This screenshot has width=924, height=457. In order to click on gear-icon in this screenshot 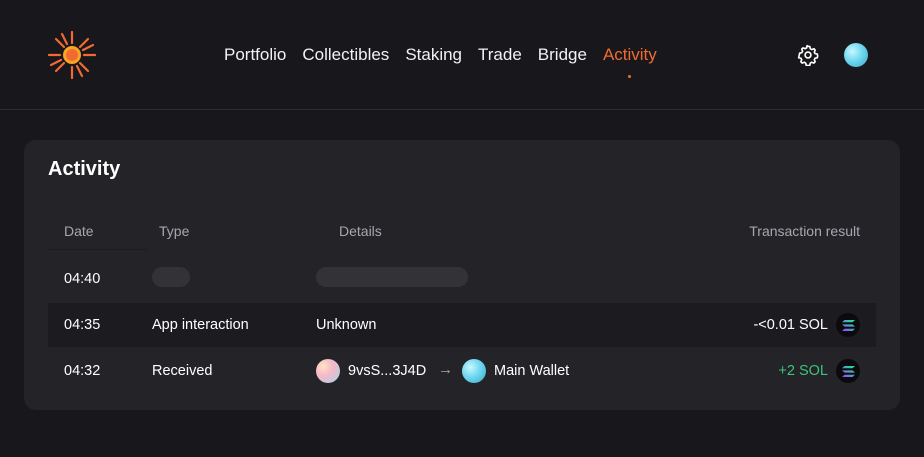, I will do `click(808, 55)`.